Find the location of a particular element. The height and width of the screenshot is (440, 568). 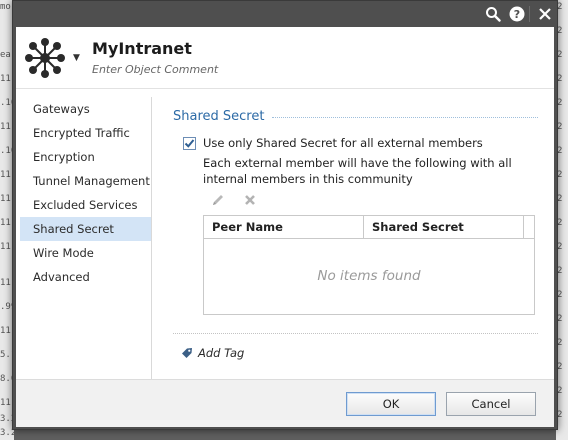

cancel-button: Cancel is located at coordinates (491, 404).